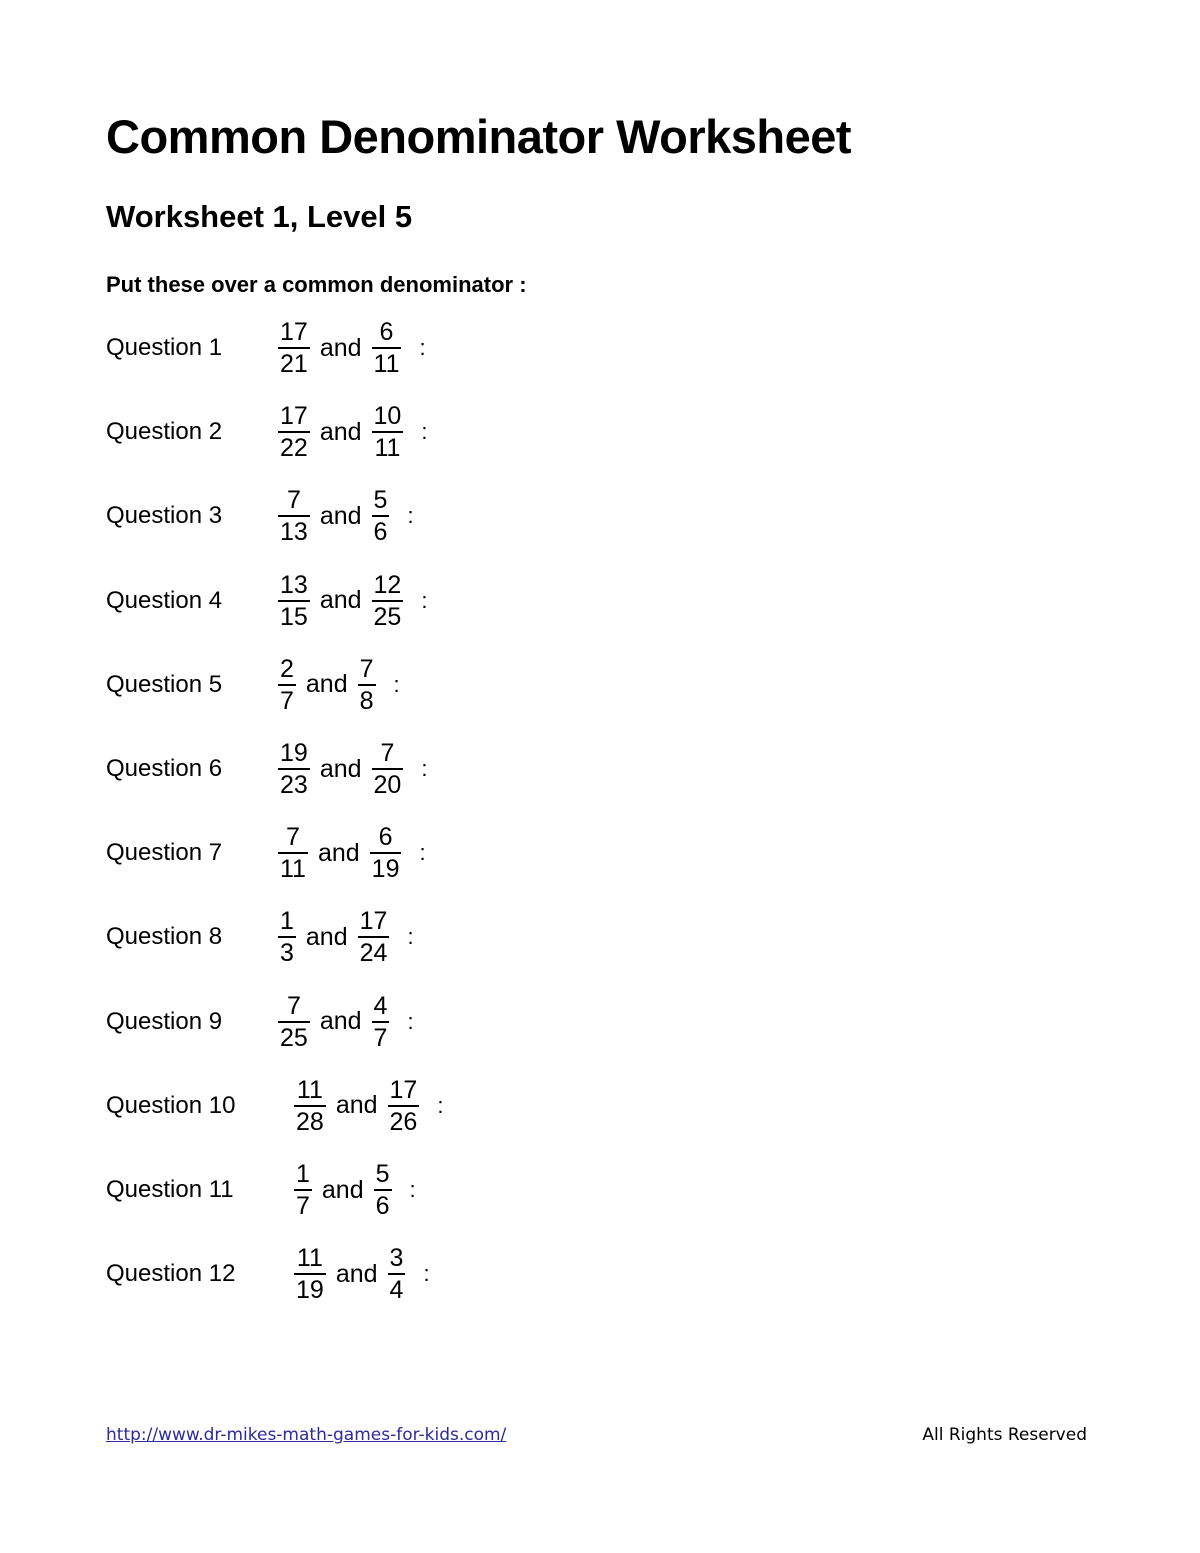 The height and width of the screenshot is (1553, 1200). What do you see at coordinates (294, 584) in the screenshot?
I see `numerator: 13` at bounding box center [294, 584].